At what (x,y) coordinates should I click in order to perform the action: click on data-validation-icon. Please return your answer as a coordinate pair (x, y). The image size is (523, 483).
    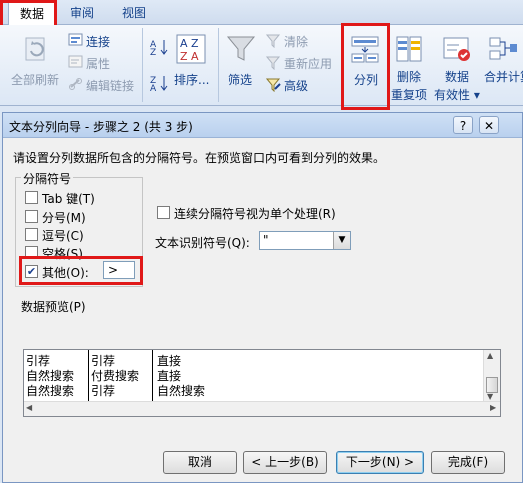
    Looking at the image, I should click on (457, 49).